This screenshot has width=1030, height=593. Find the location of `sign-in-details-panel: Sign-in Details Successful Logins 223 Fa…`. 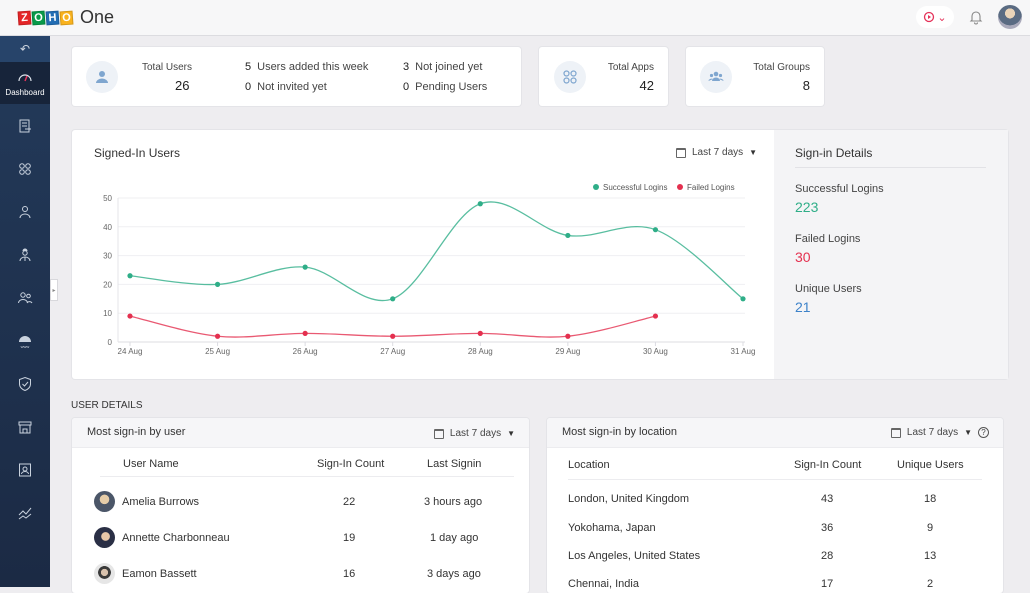

sign-in-details-panel: Sign-in Details Successful Logins 223 Fa… is located at coordinates (891, 254).